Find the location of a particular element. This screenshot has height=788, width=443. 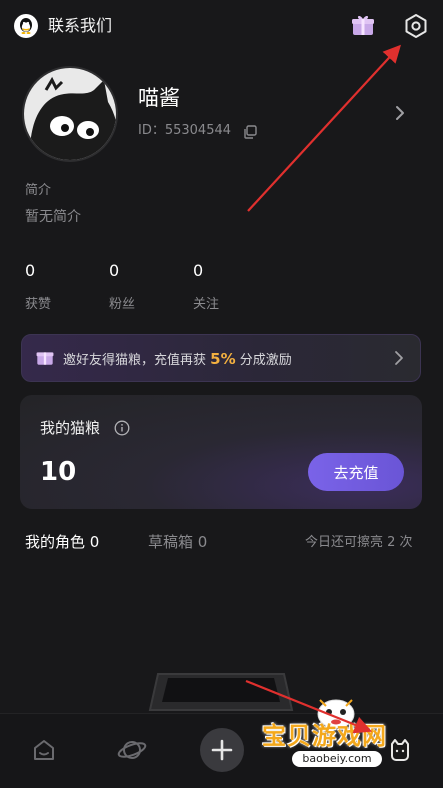

banner-gift-icon is located at coordinates (45, 357).